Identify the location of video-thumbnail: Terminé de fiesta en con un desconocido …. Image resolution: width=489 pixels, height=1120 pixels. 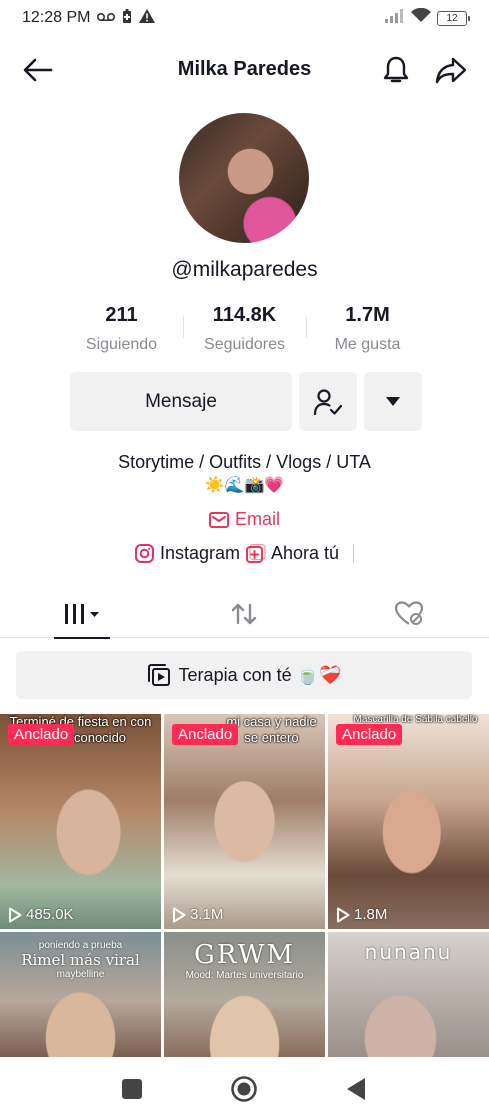
(80, 821).